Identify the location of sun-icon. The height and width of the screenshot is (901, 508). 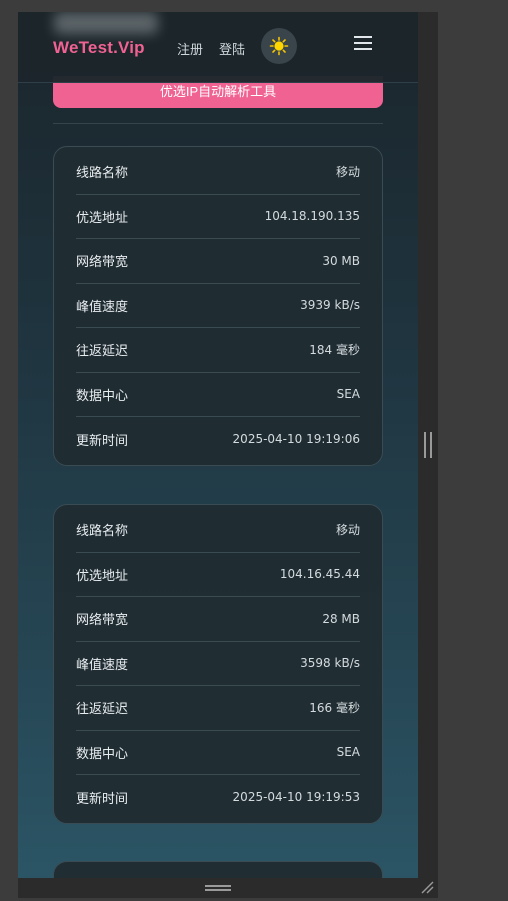
(279, 46).